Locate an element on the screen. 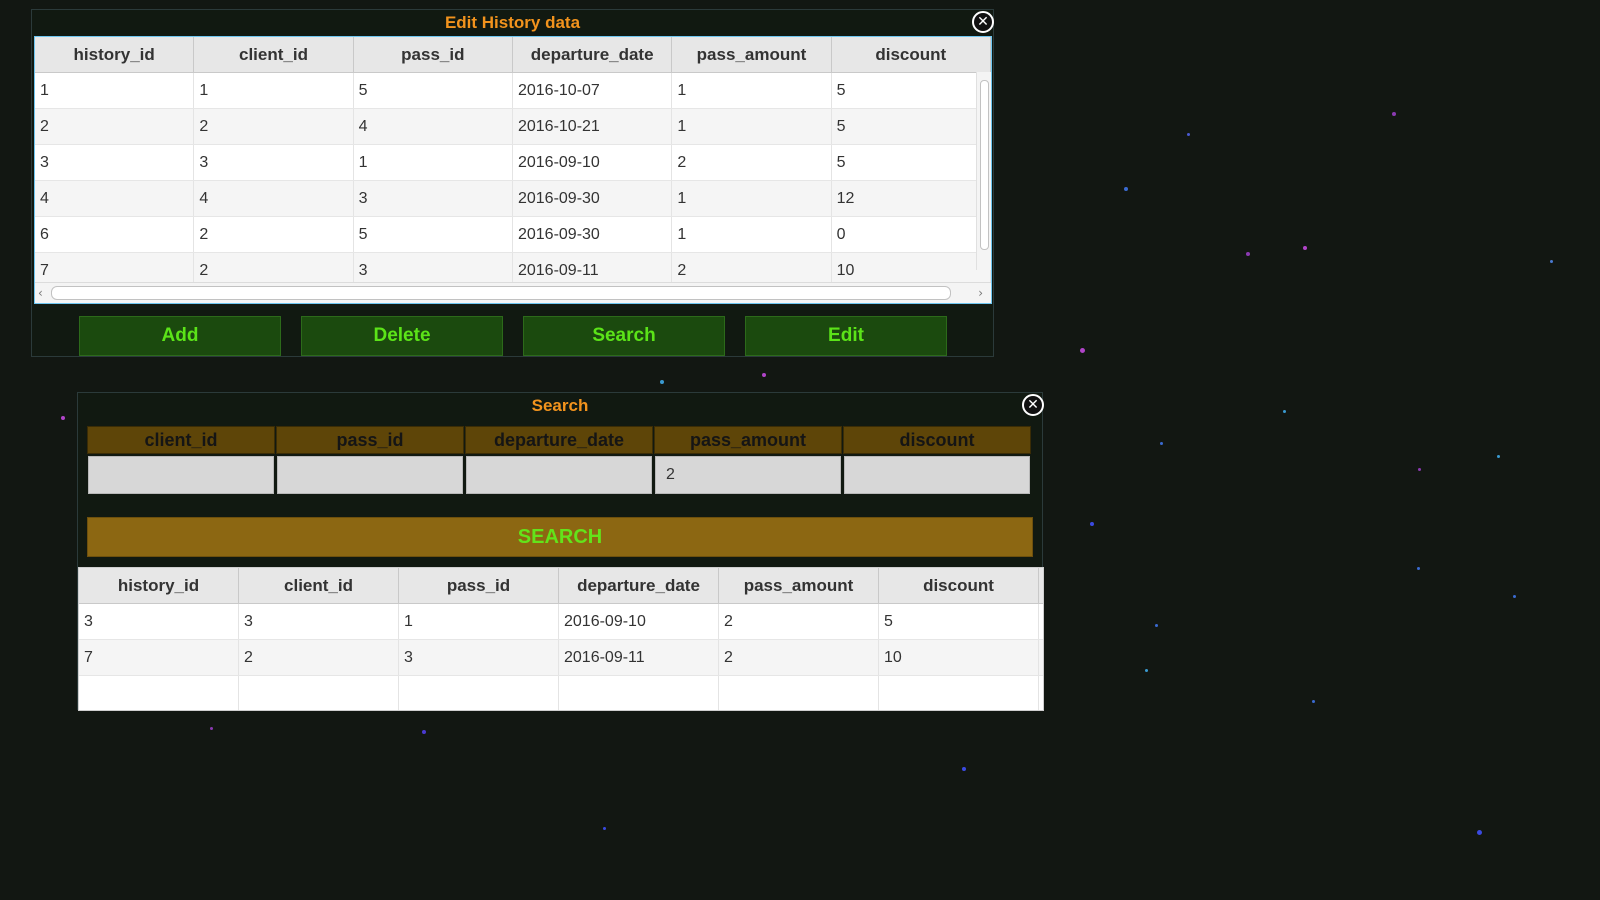  search-input-departure-date is located at coordinates (559, 475).